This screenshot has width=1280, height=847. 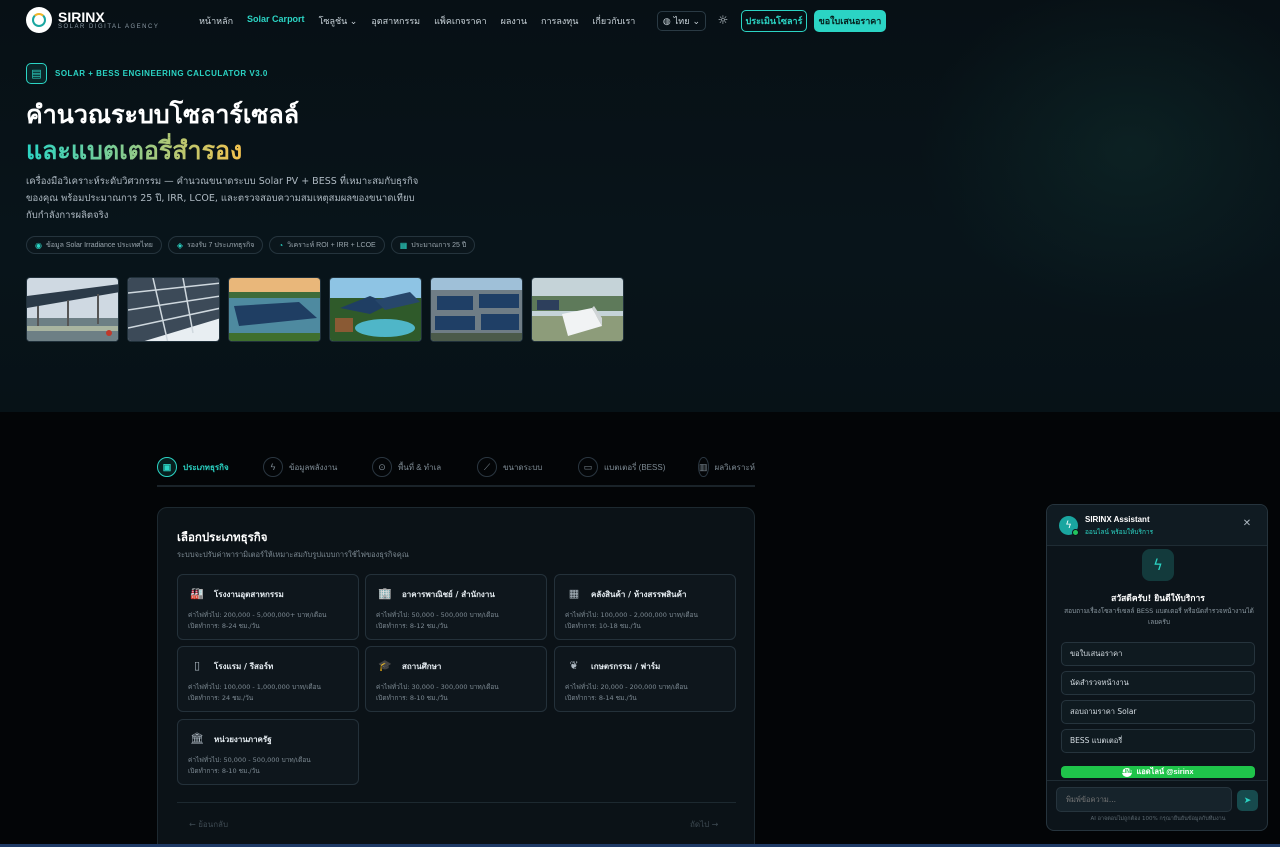 What do you see at coordinates (774, 21) in the screenshot?
I see `assess-solar-button: ประเมินโซลาร์` at bounding box center [774, 21].